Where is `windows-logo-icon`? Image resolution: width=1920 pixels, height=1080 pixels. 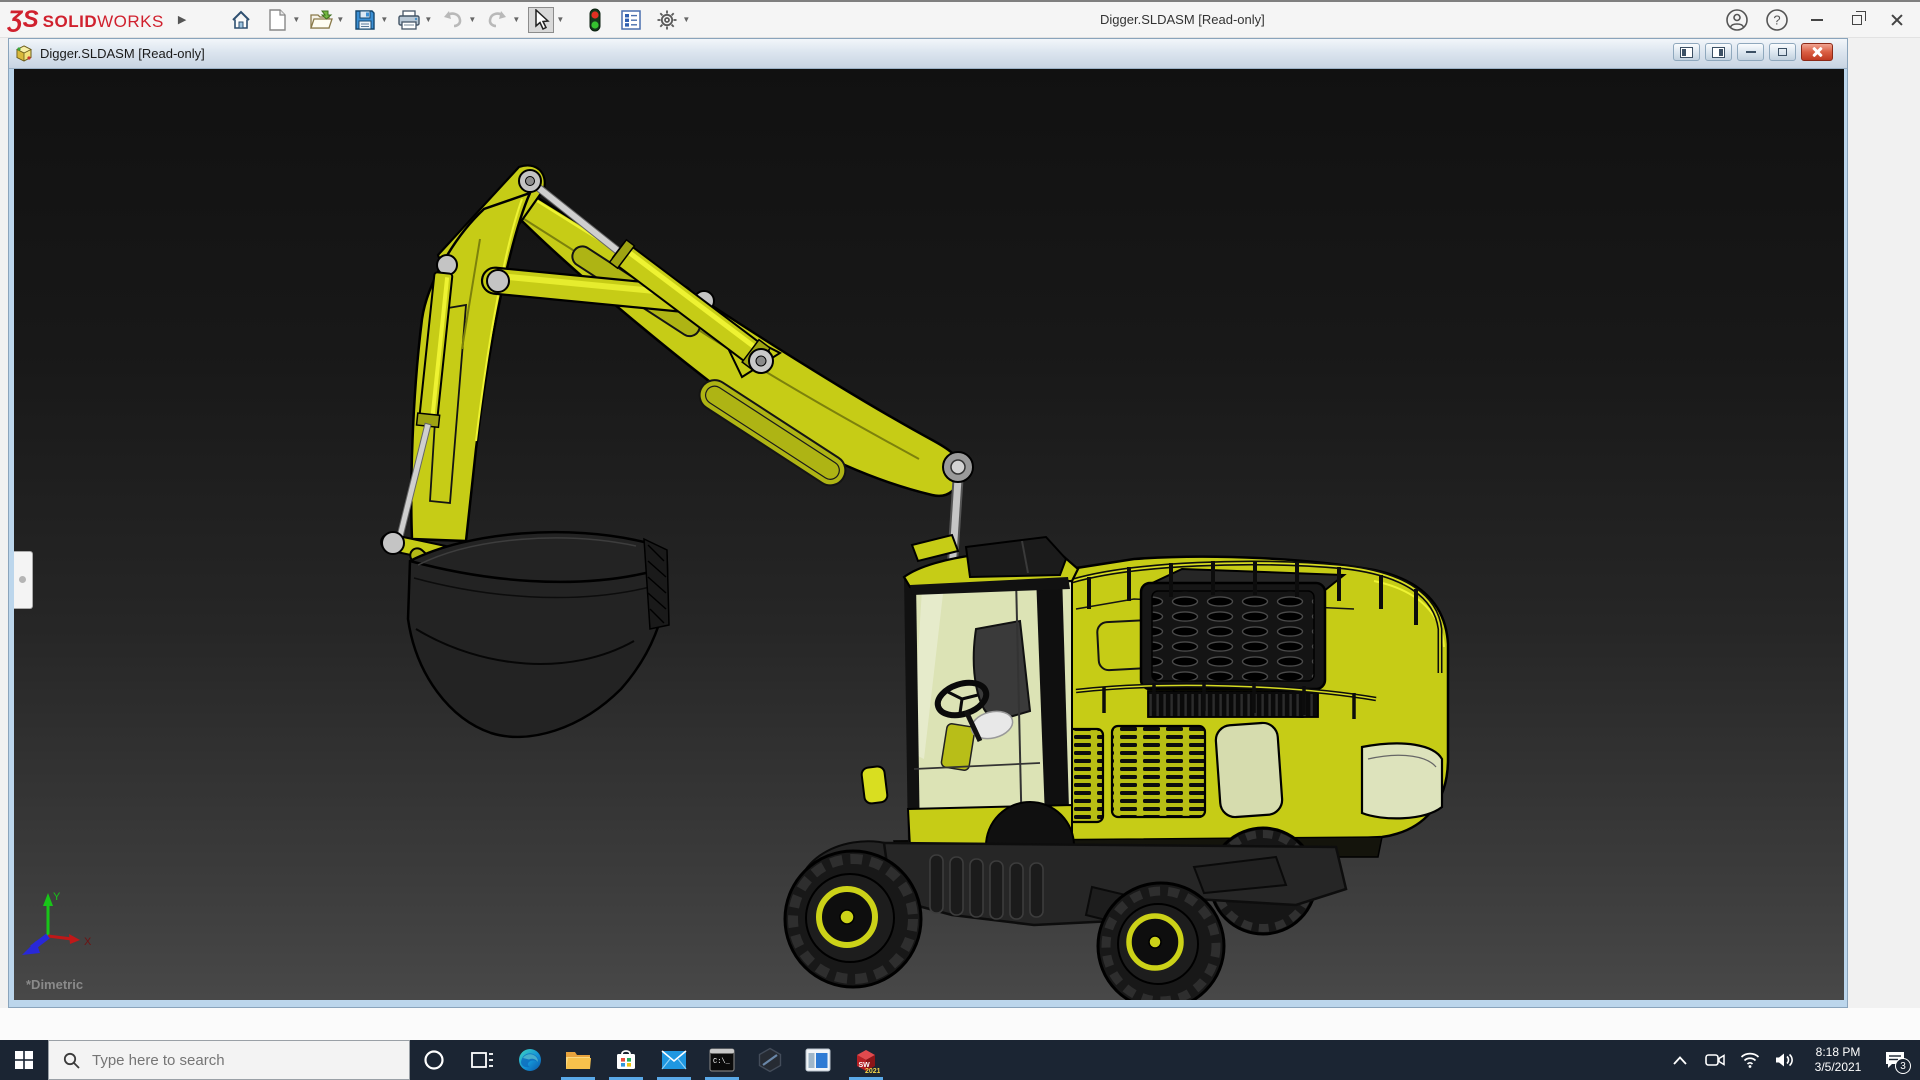 windows-logo-icon is located at coordinates (24, 1060).